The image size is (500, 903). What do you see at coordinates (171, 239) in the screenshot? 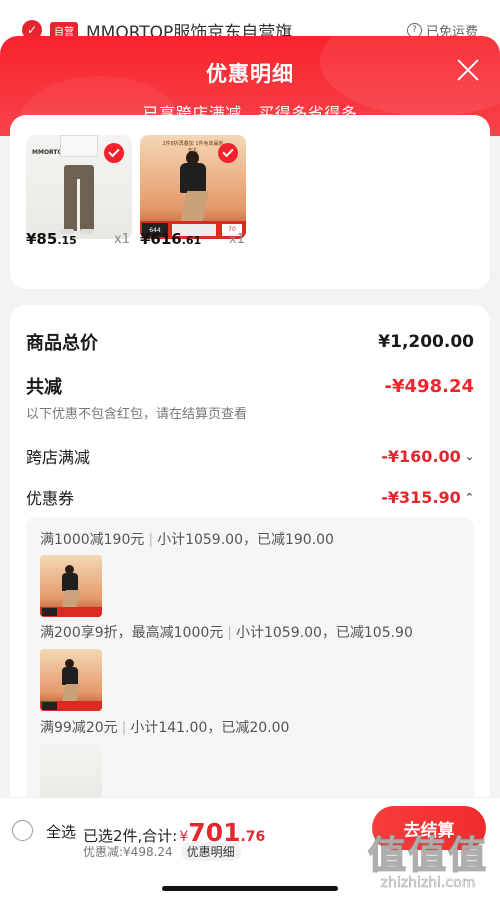
I see `product-price: ¥616.61` at bounding box center [171, 239].